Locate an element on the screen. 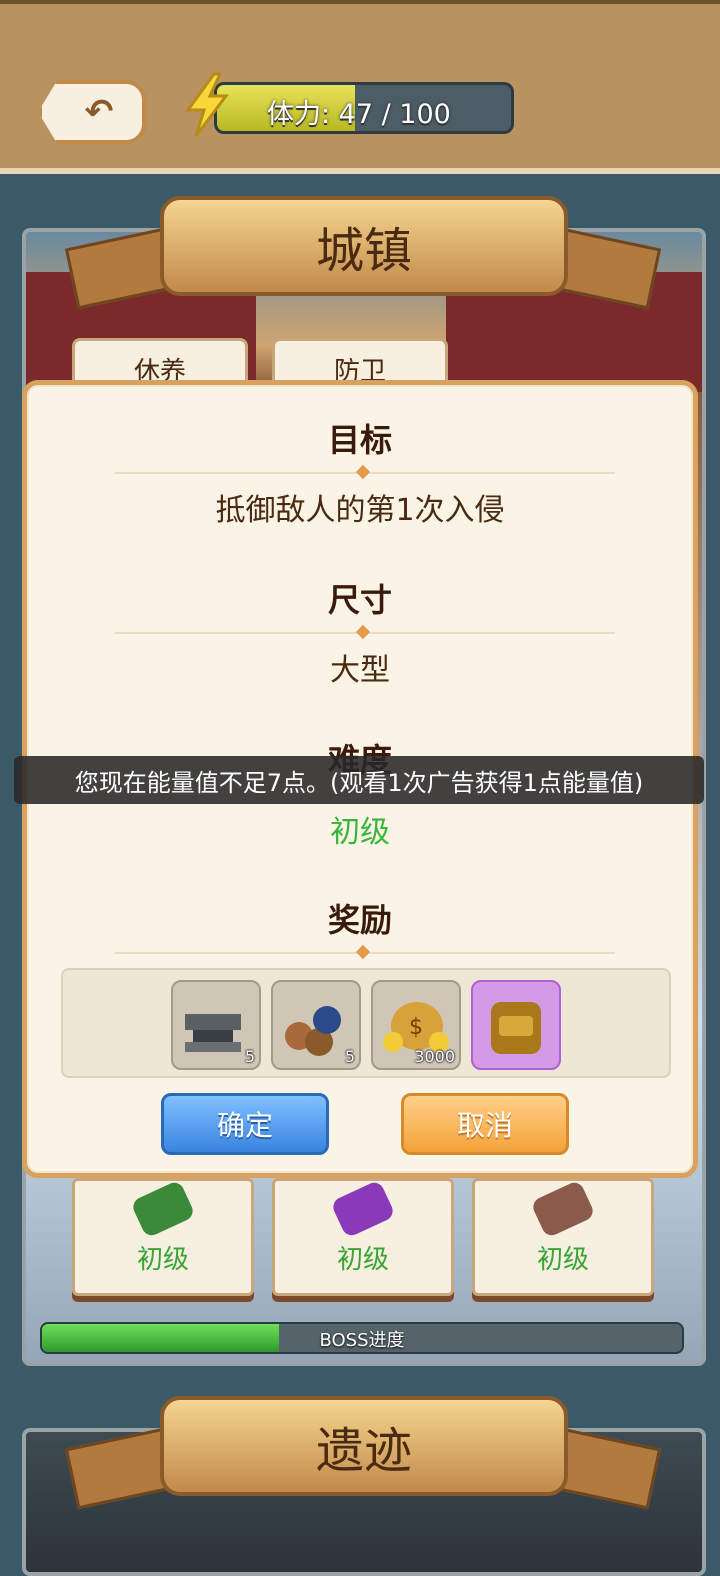 The width and height of the screenshot is (720, 1576). lightning-bolt-icon is located at coordinates (207, 104).